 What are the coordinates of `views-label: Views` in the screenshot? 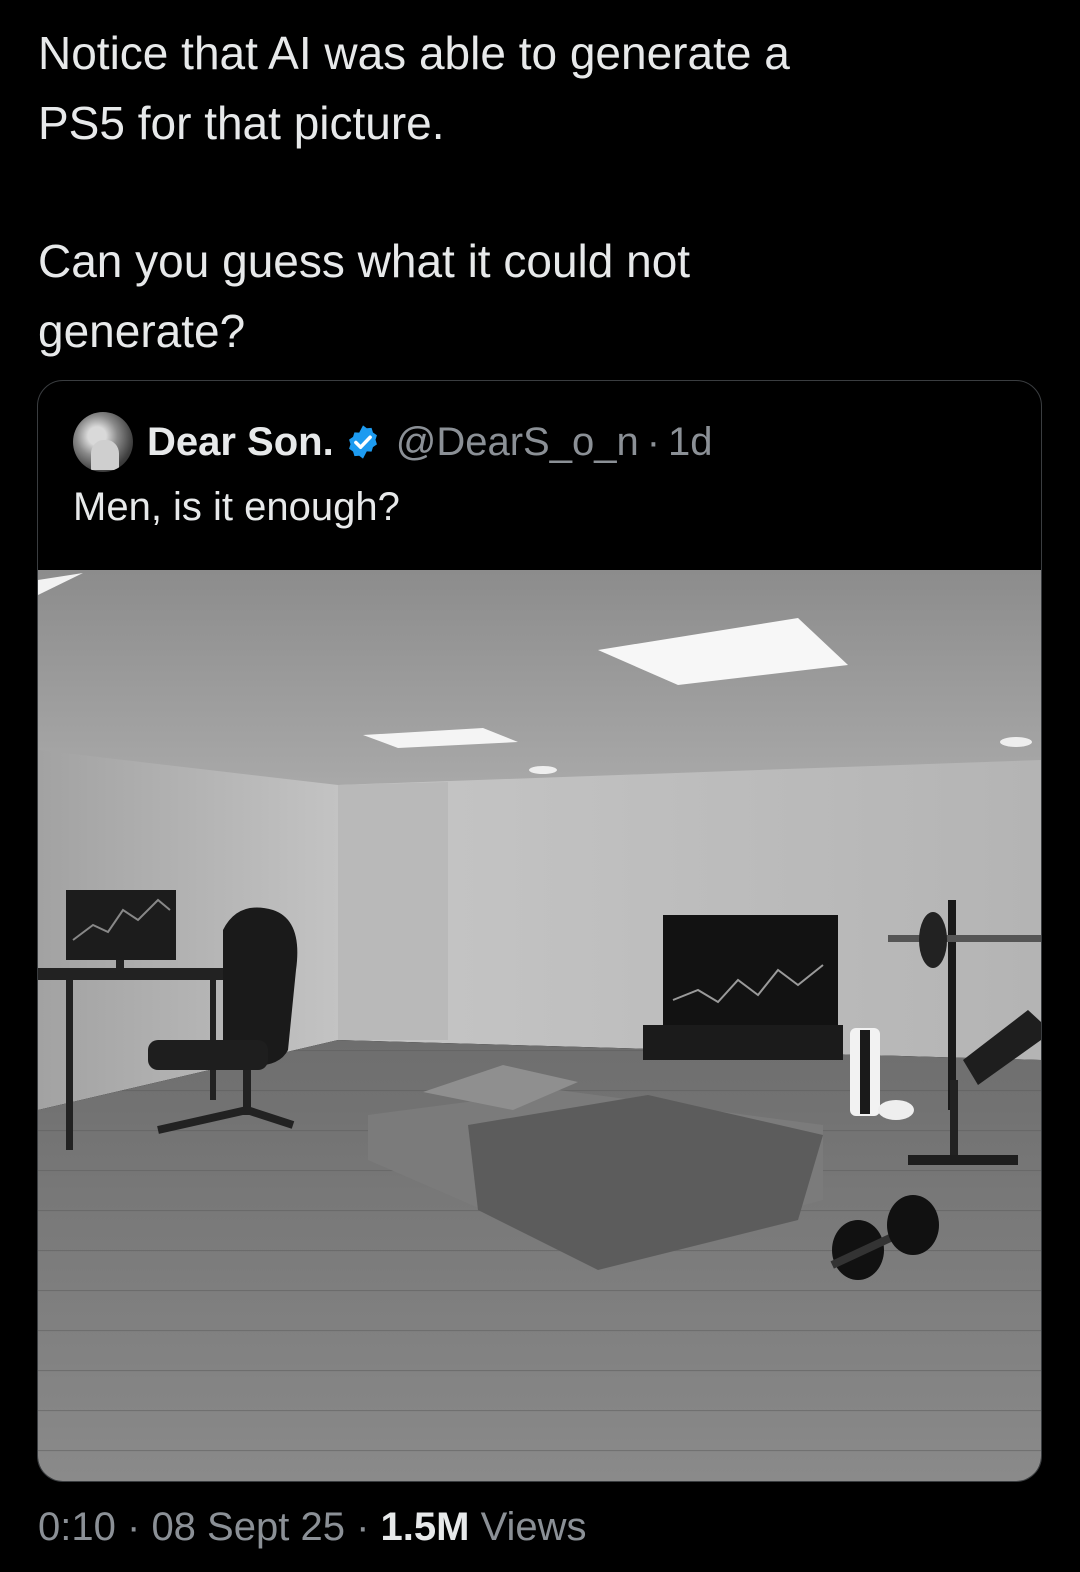 It's located at (534, 1527).